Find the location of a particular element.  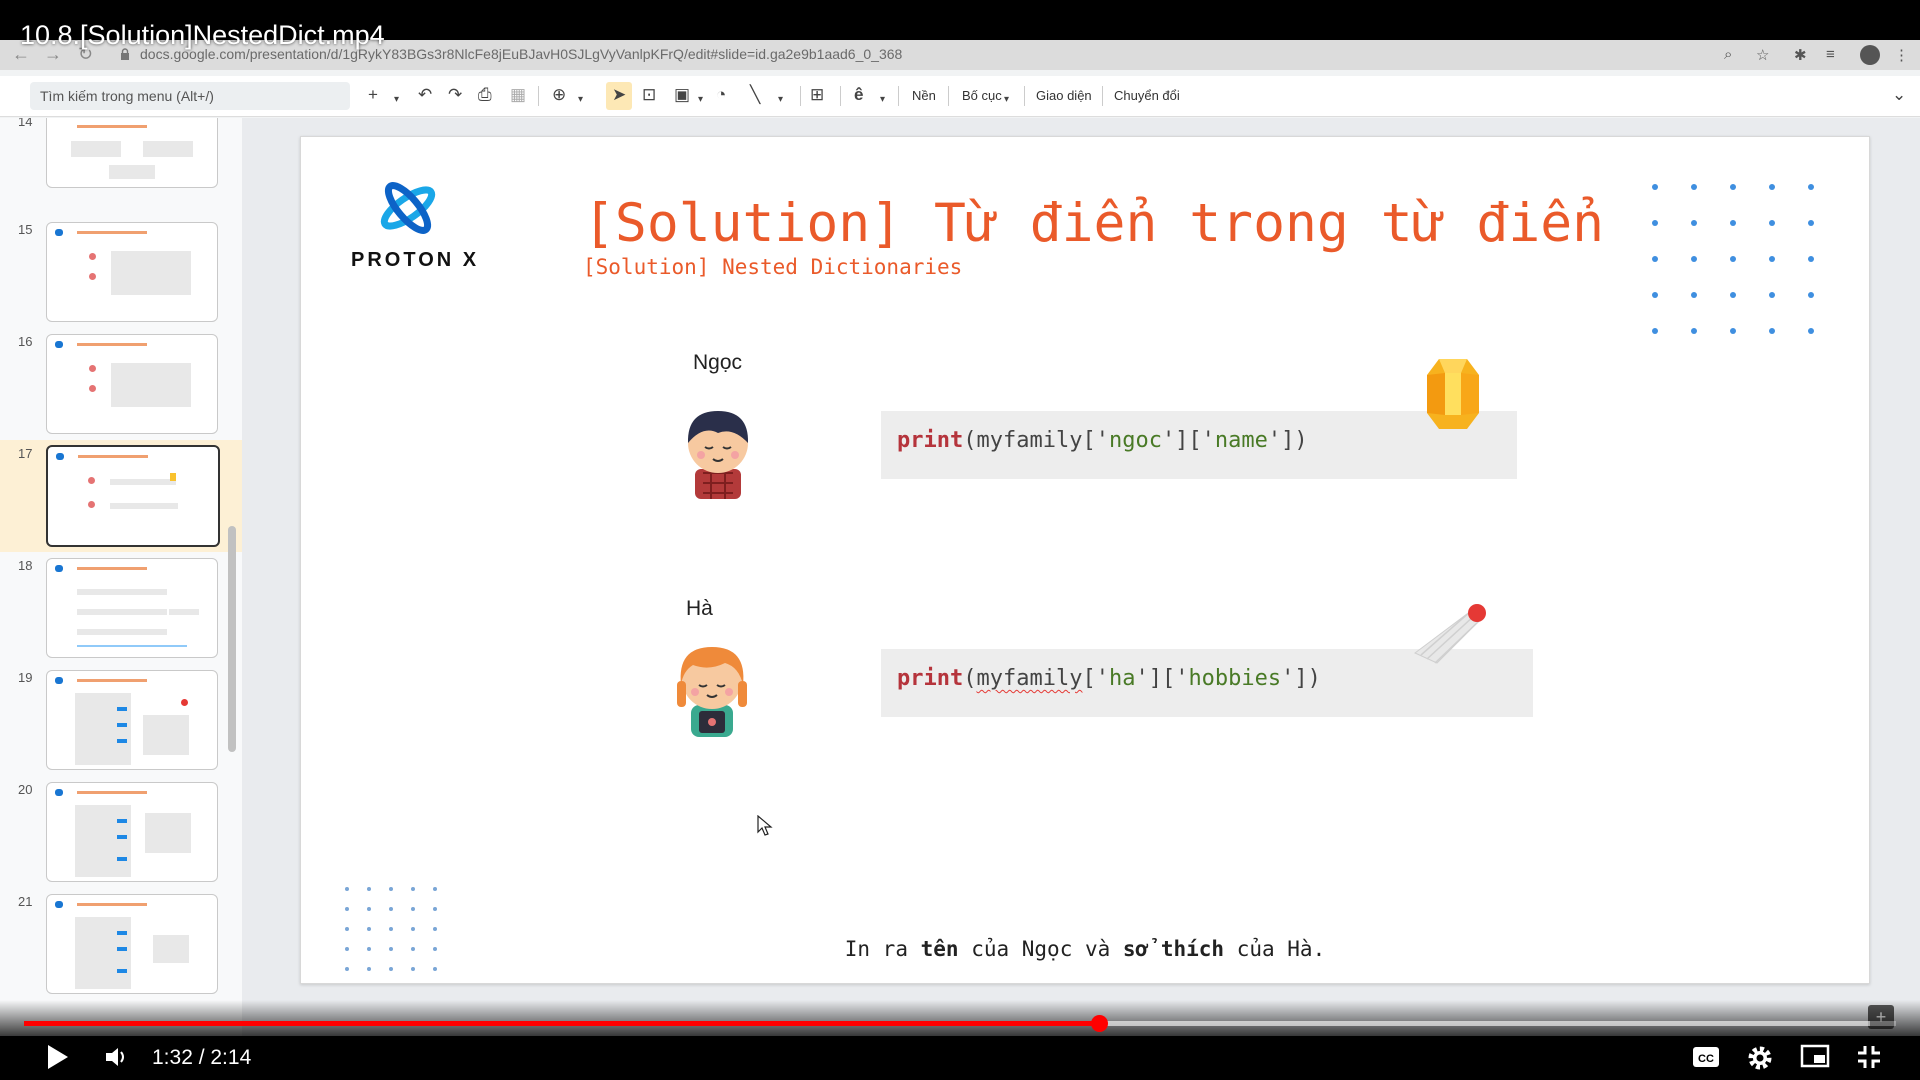

paint-format-icon: ▦ is located at coordinates (518, 95).